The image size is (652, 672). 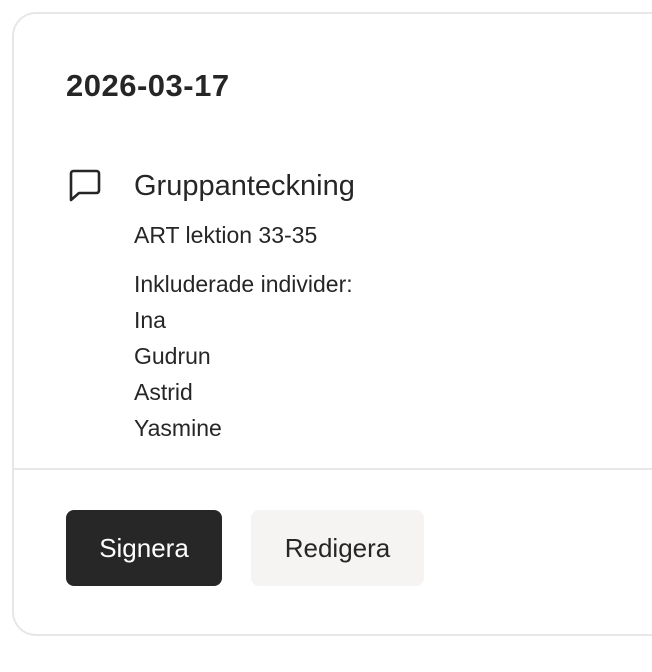 What do you see at coordinates (243, 284) in the screenshot?
I see `included-individuals-label: Inkluderade individer:` at bounding box center [243, 284].